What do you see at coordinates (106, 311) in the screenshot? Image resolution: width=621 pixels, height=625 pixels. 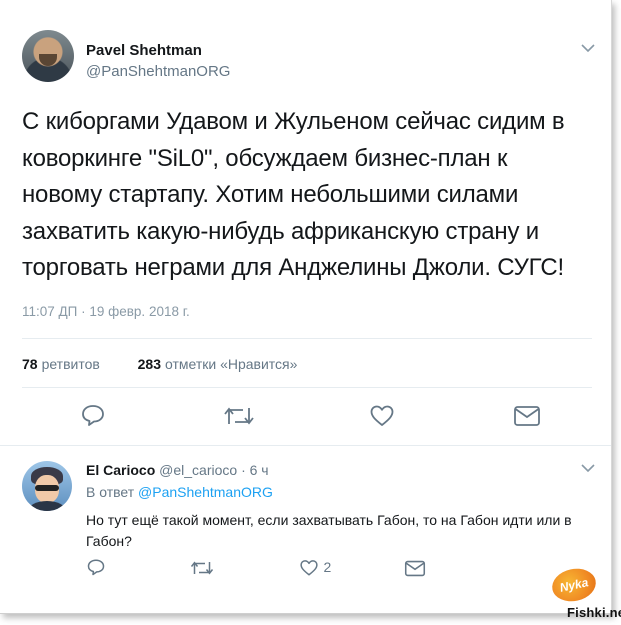 I see `tweet-timestamp: 11:07 ДП · 19 февр. 2018 г.` at bounding box center [106, 311].